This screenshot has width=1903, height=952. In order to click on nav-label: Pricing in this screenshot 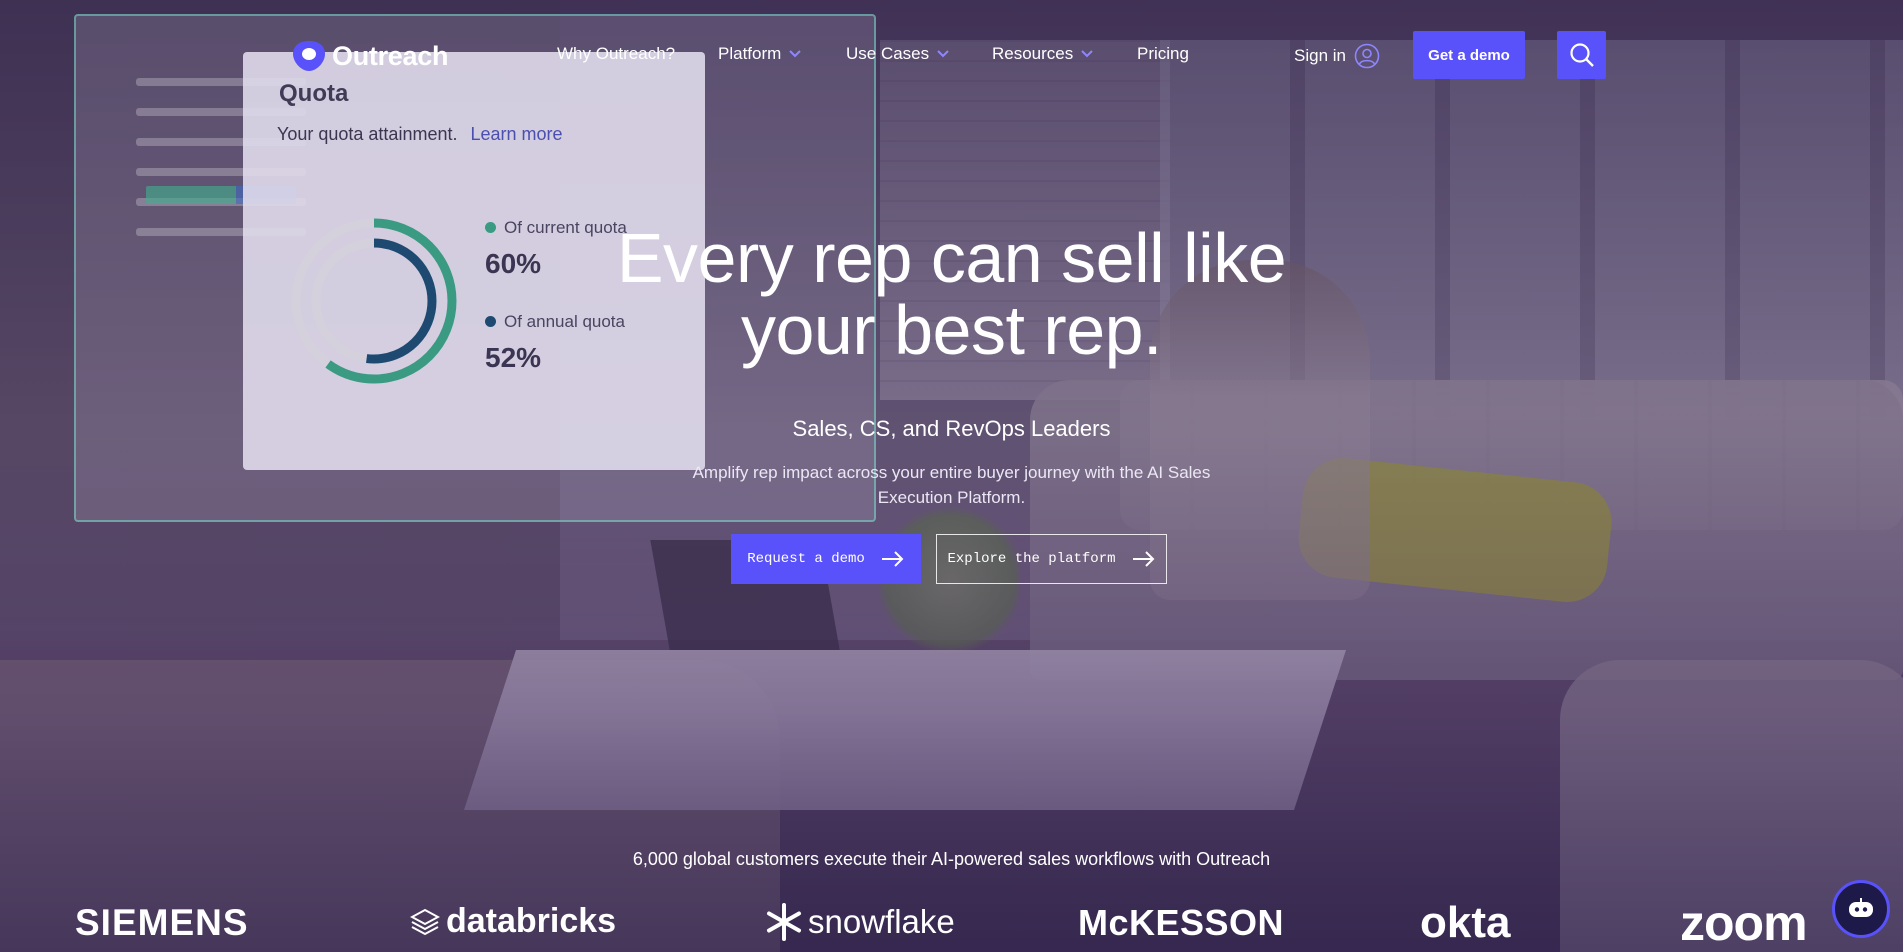, I will do `click(1163, 53)`.